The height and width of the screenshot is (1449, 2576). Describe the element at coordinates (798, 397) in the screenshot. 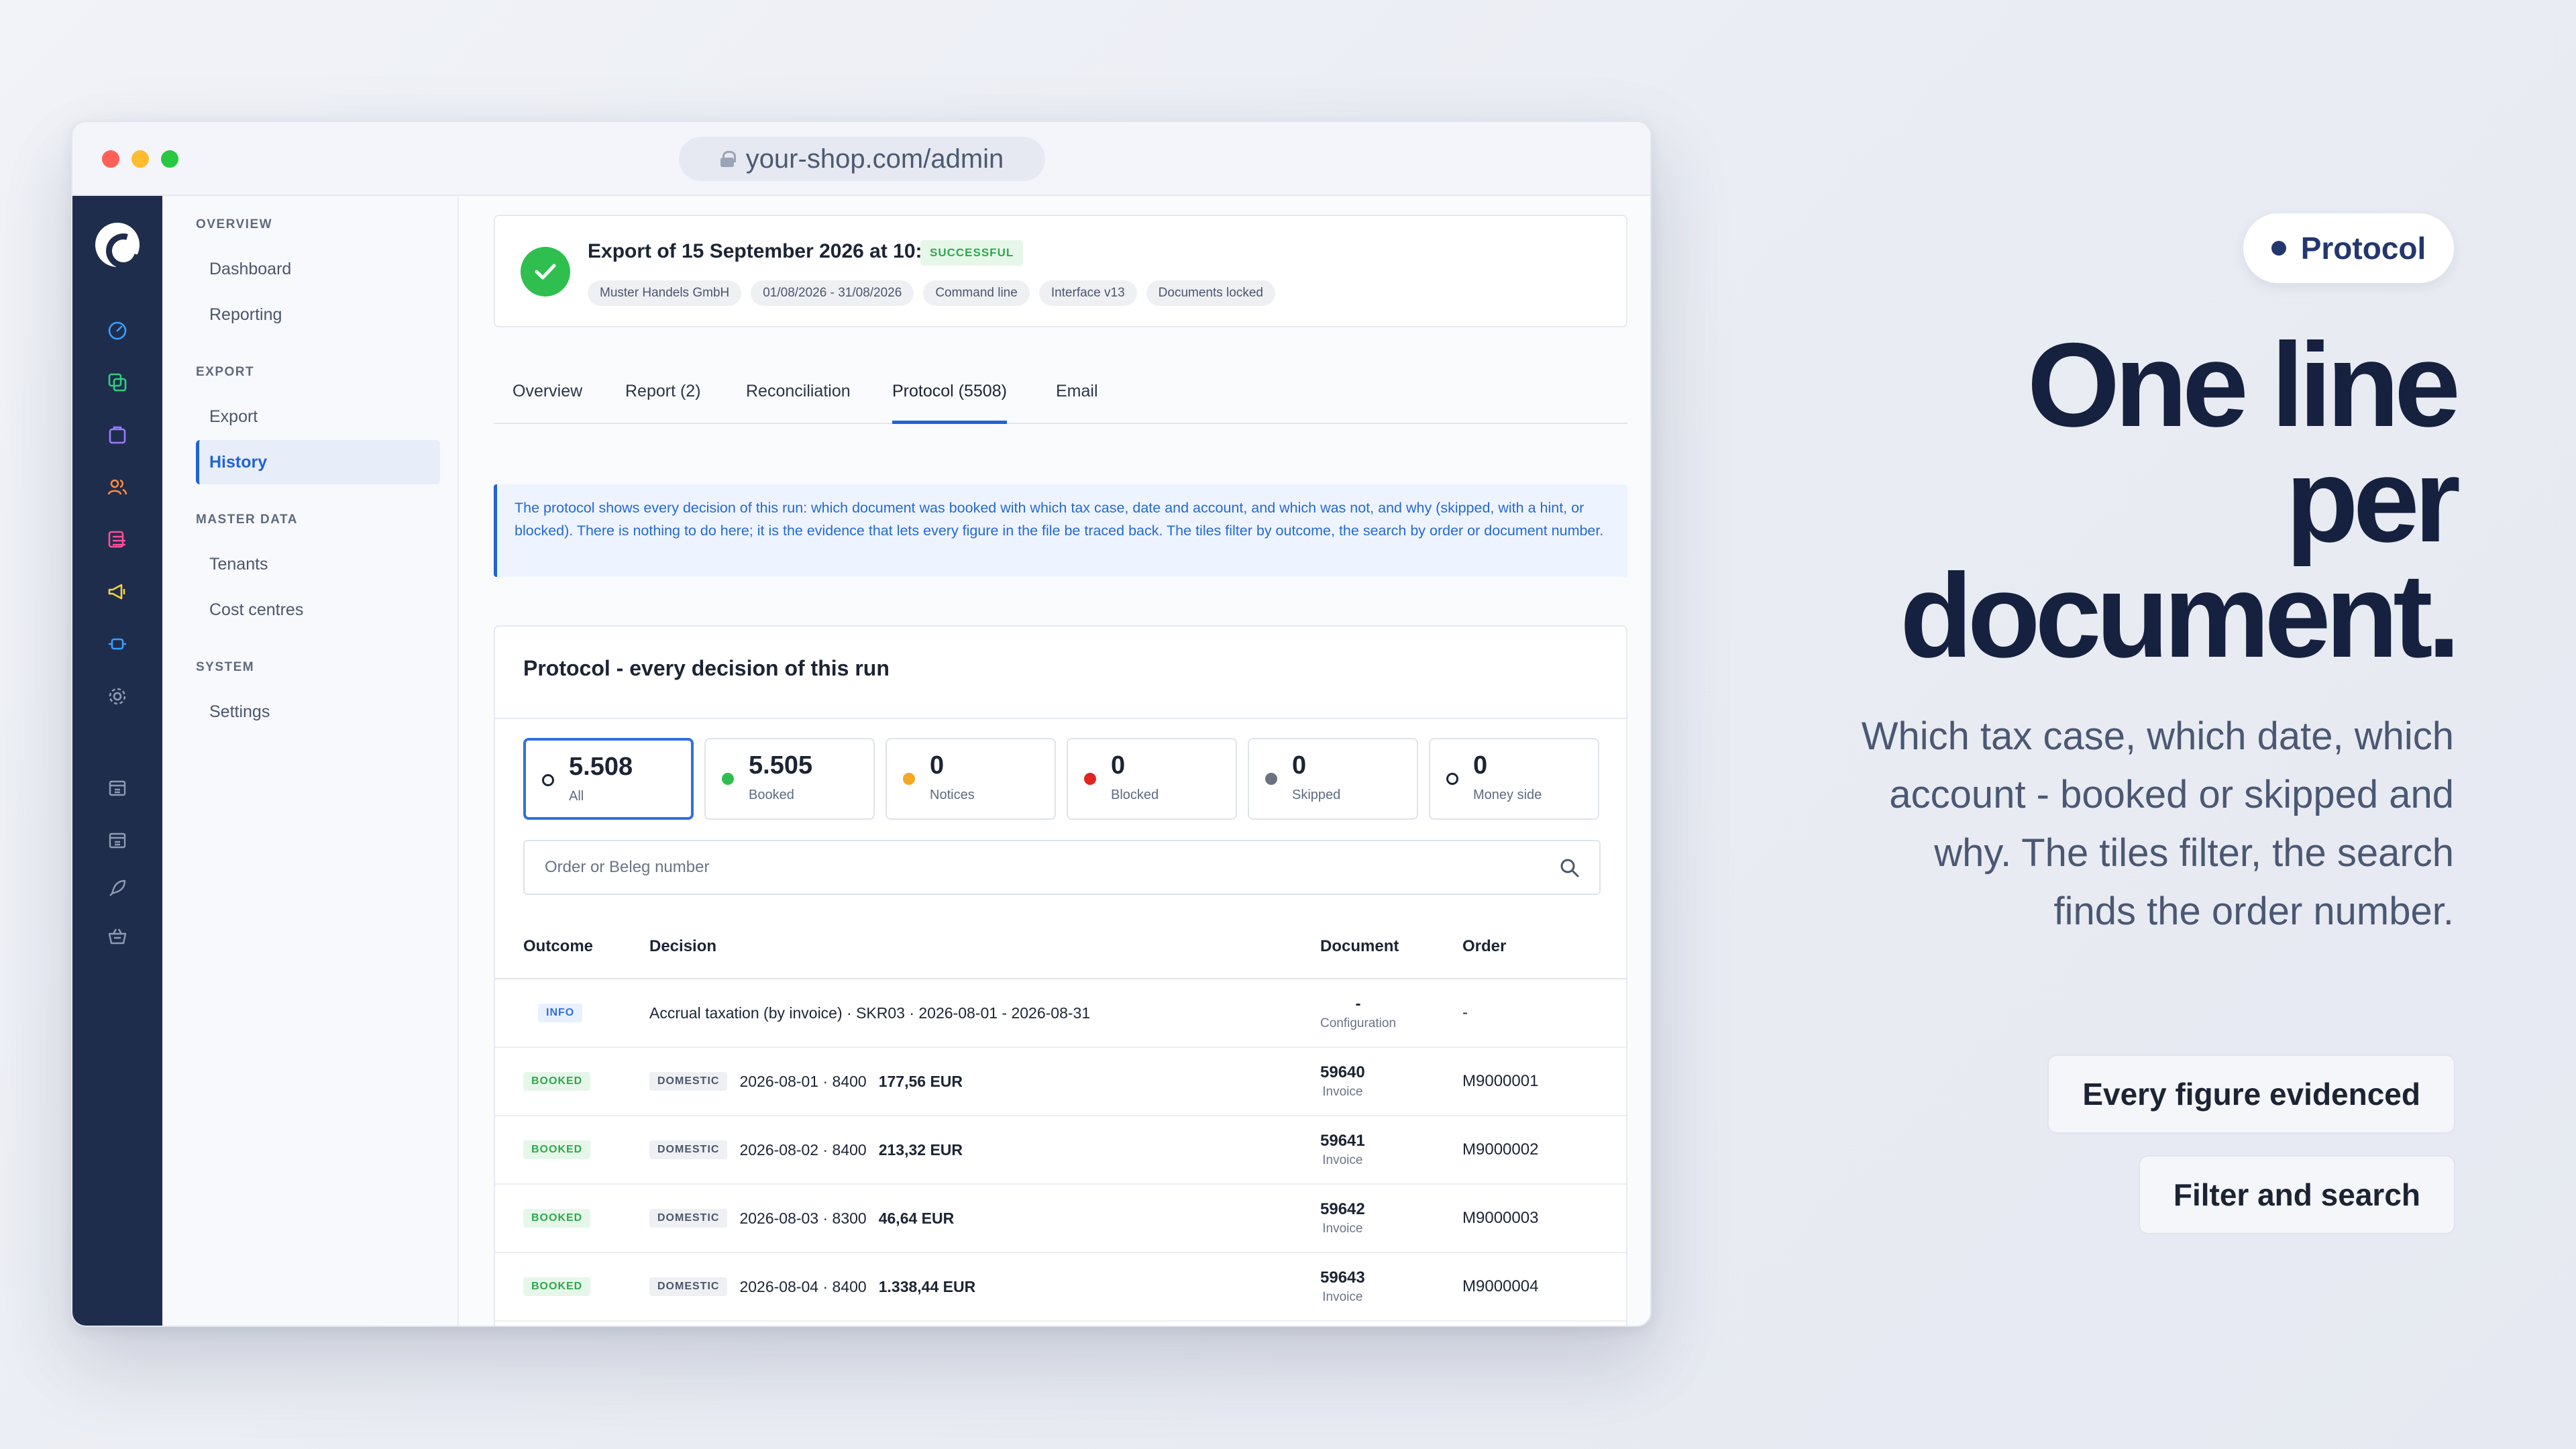

I see `tab-reconciliation: Reconciliation` at that location.